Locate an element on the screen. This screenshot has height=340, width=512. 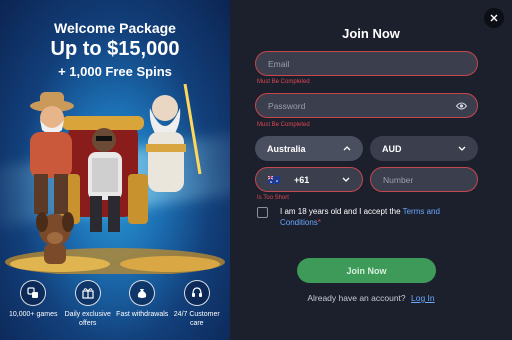
phone-code-select: +61 is located at coordinates (309, 179).